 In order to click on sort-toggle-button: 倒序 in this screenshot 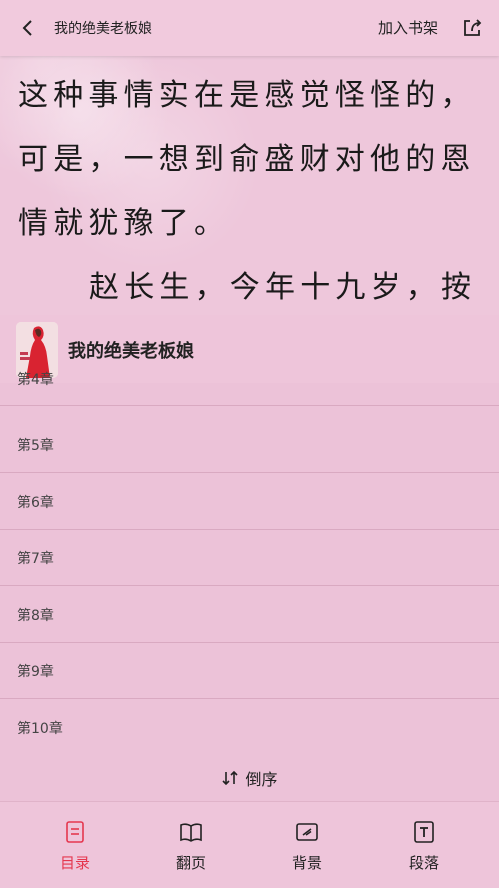, I will do `click(249, 778)`.